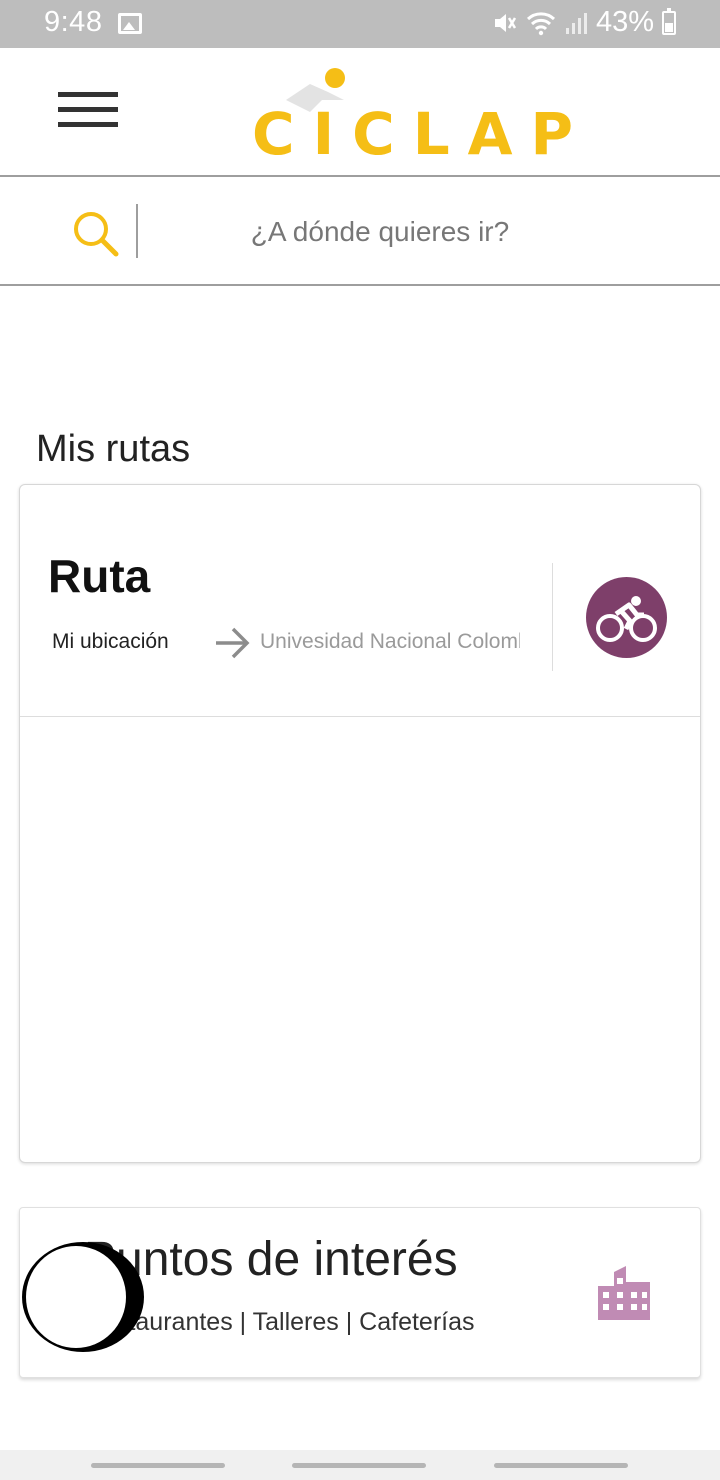 This screenshot has height=1480, width=720. What do you see at coordinates (233, 643) in the screenshot?
I see `arrow-right-icon` at bounding box center [233, 643].